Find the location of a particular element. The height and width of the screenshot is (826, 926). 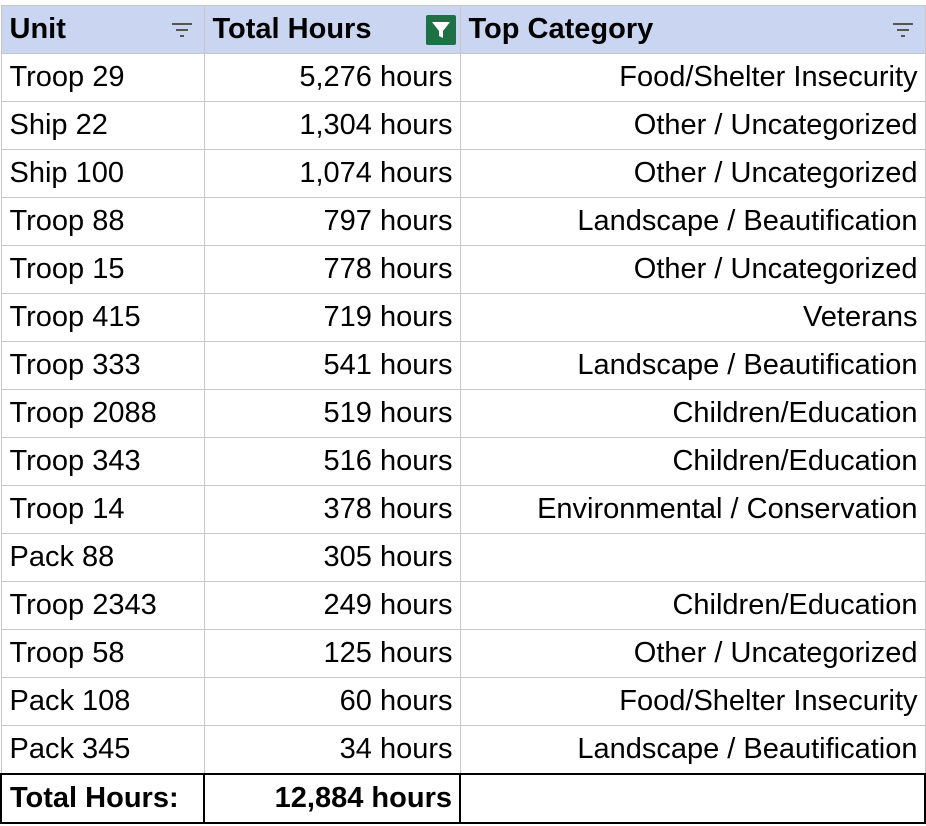

unit-cell: Troop 29 is located at coordinates (102, 77).